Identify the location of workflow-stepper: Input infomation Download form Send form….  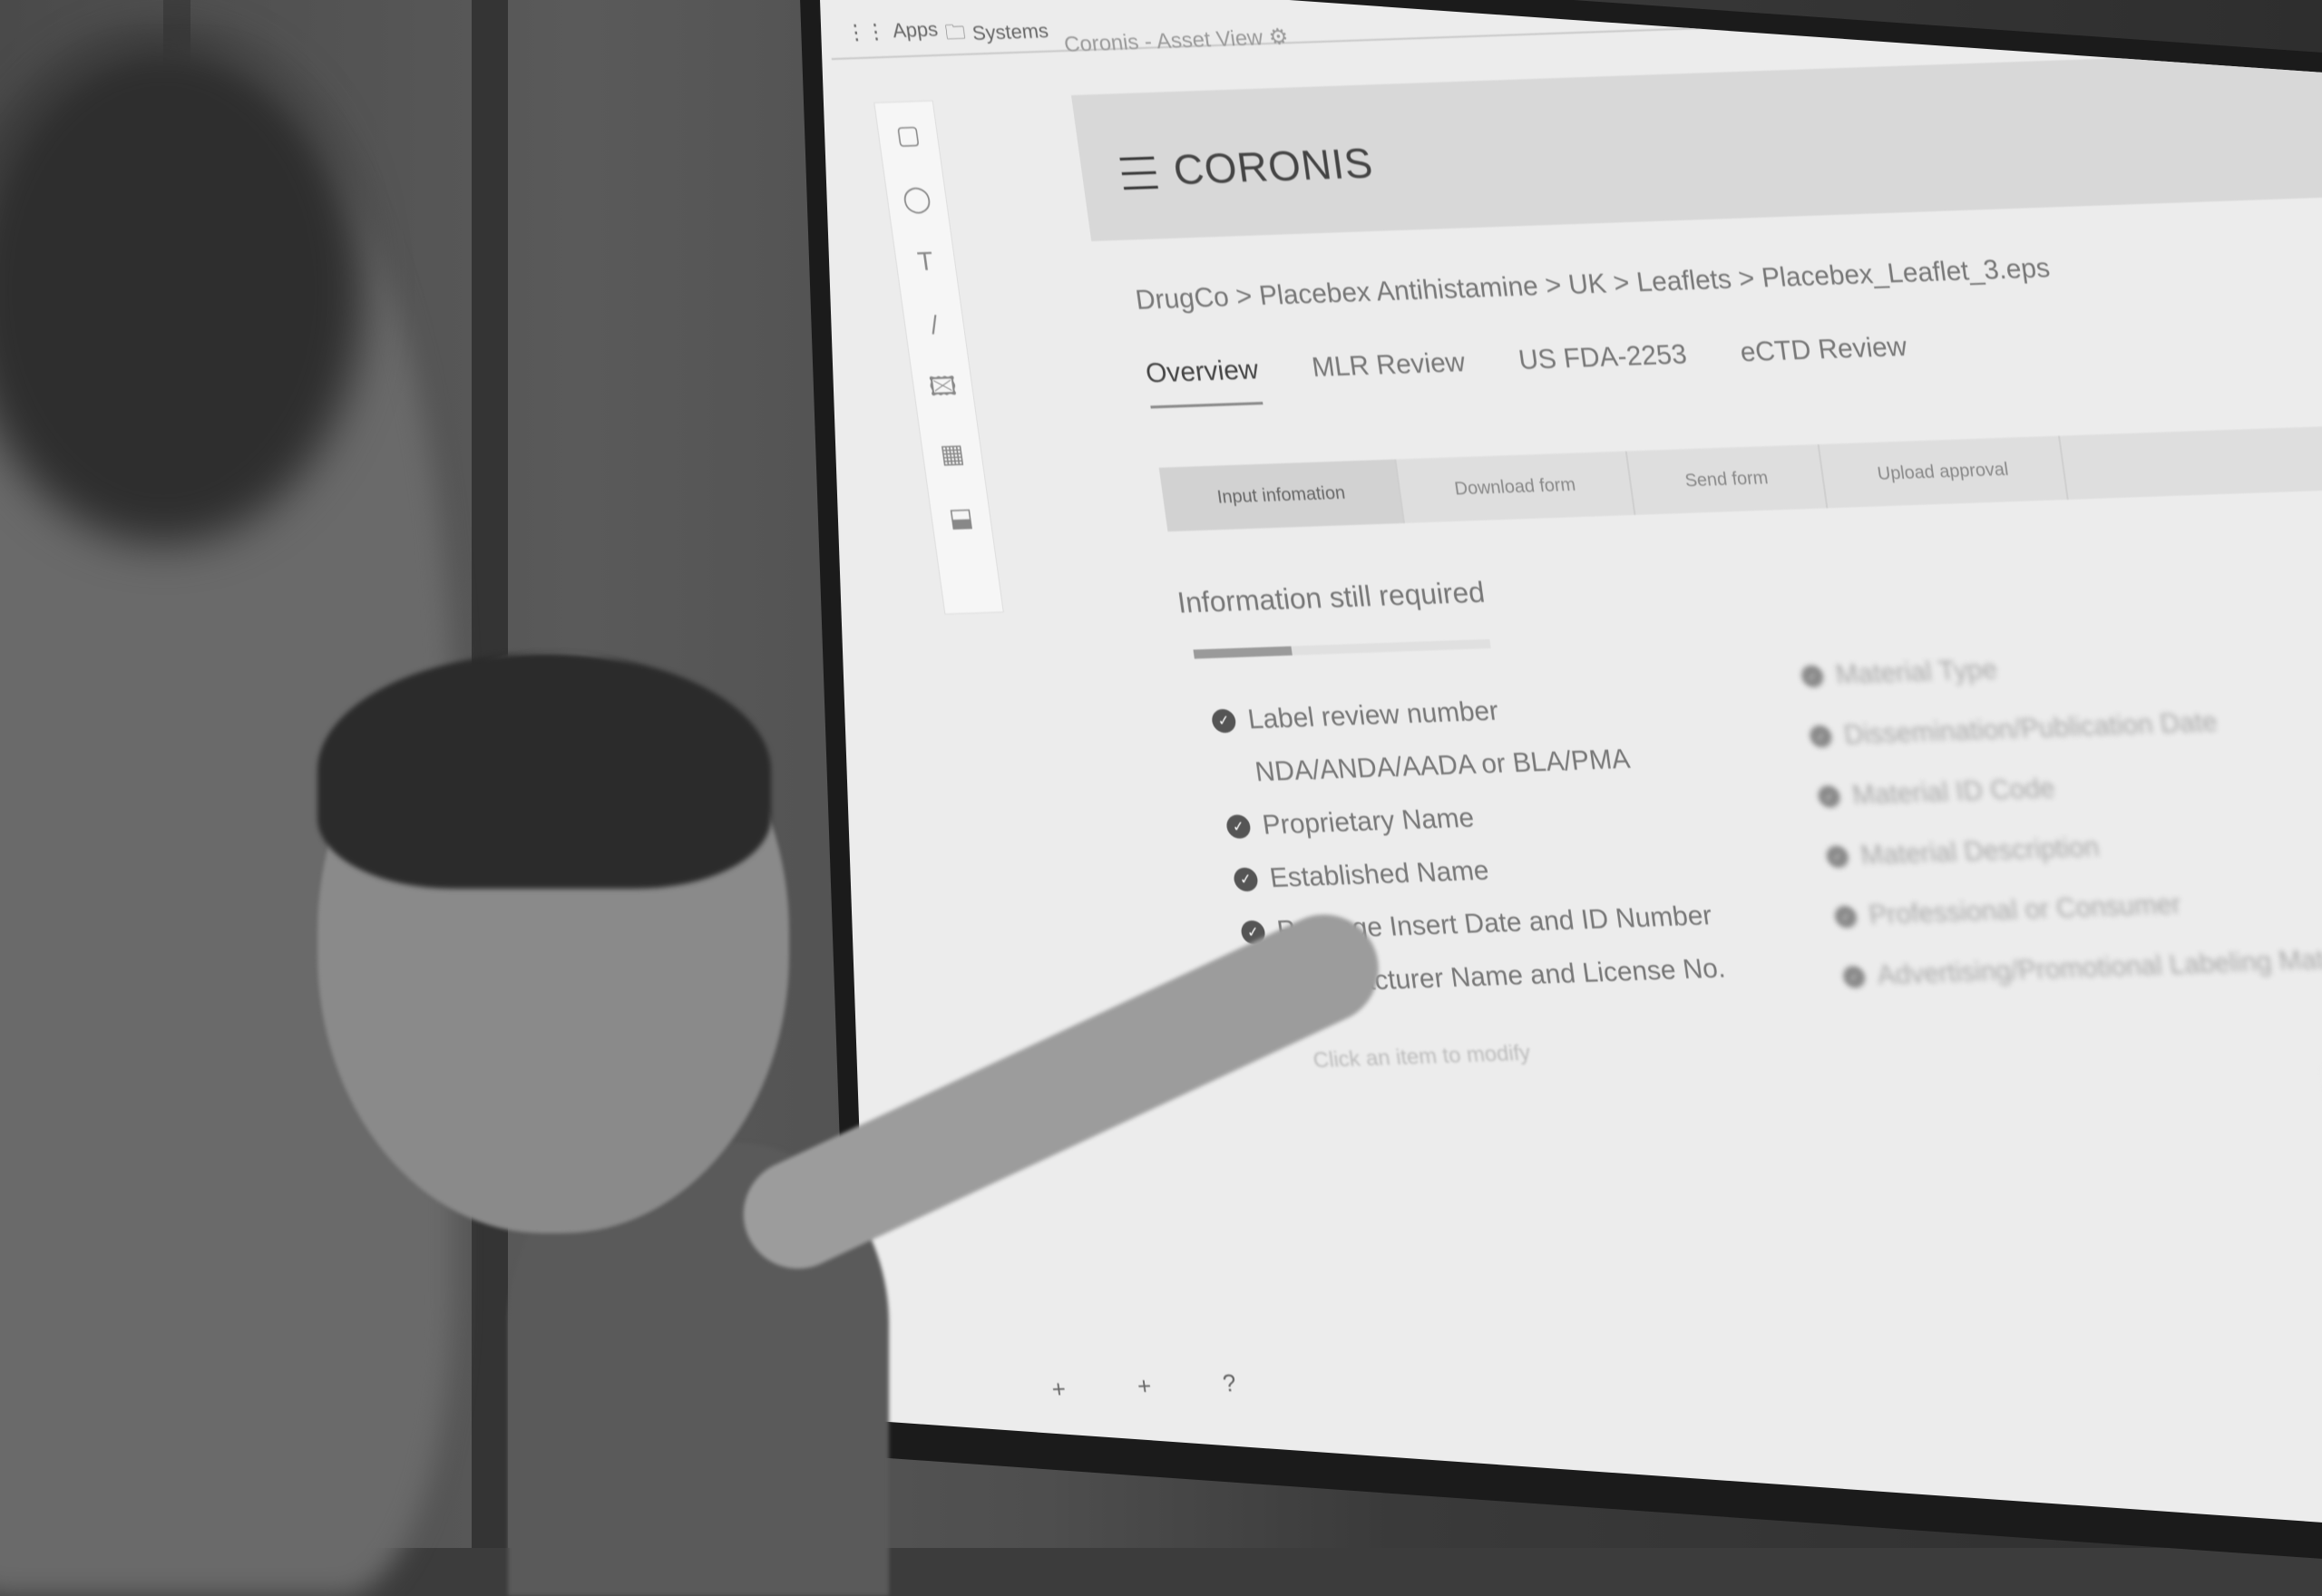
(1740, 476).